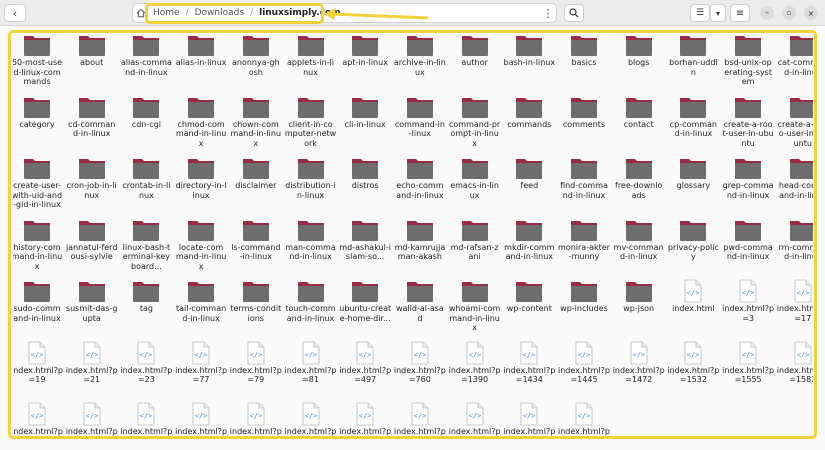 The height and width of the screenshot is (450, 825). Describe the element at coordinates (639, 124) in the screenshot. I see `folder-item: contact` at that location.